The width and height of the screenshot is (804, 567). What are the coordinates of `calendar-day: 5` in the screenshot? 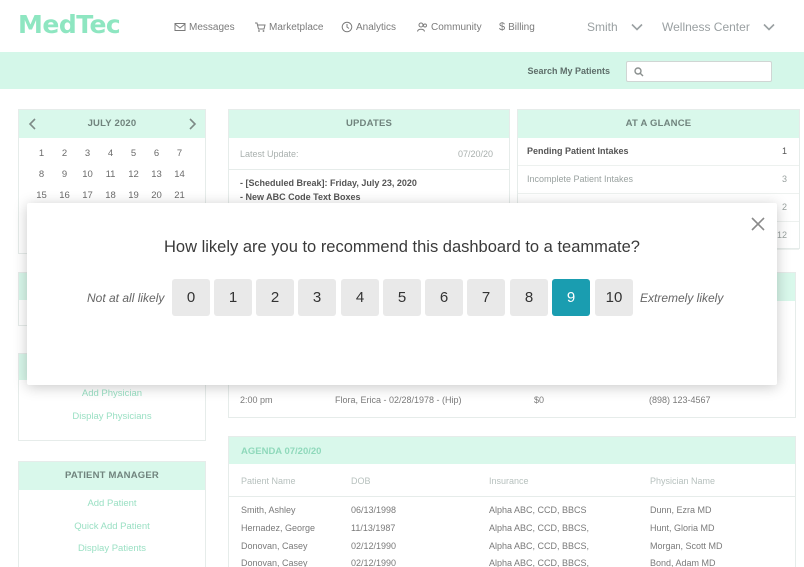 It's located at (133, 153).